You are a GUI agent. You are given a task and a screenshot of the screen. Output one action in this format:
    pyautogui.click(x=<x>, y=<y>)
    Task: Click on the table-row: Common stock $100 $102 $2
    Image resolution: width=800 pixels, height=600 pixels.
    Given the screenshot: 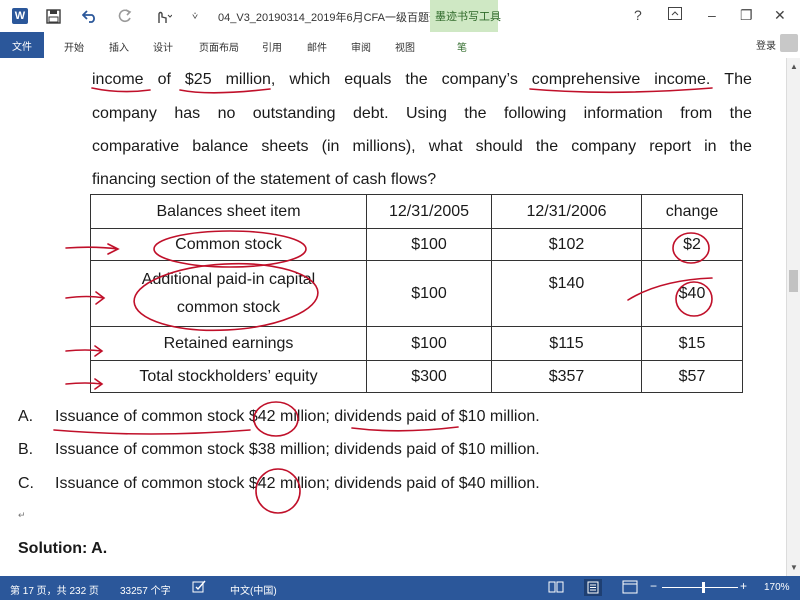 What is the action you would take?
    pyautogui.click(x=416, y=244)
    